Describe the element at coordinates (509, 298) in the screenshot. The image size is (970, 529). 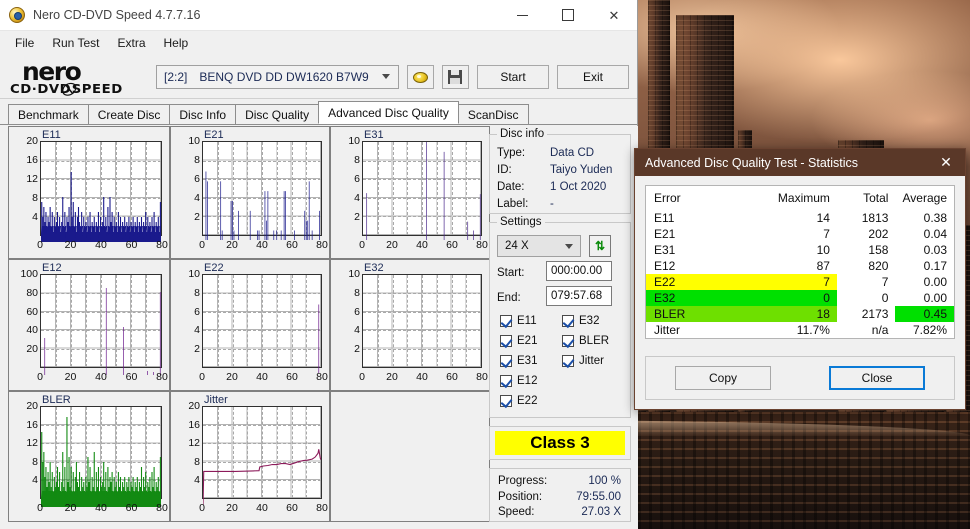
I see `end-time-label: End:` at that location.